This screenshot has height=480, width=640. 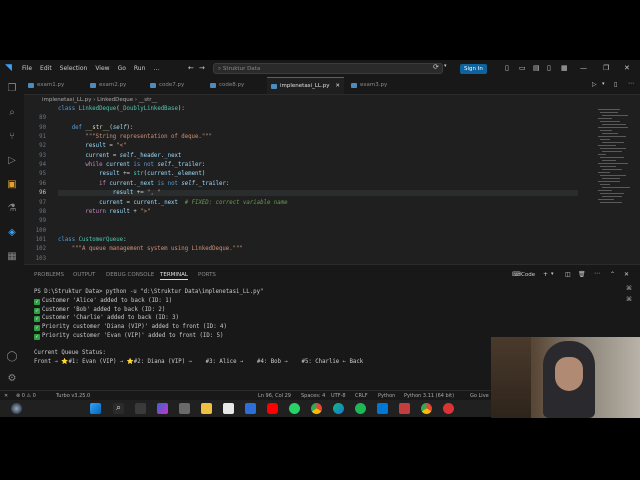 I want to click on sign-in-button: Sign In, so click(x=473, y=69).